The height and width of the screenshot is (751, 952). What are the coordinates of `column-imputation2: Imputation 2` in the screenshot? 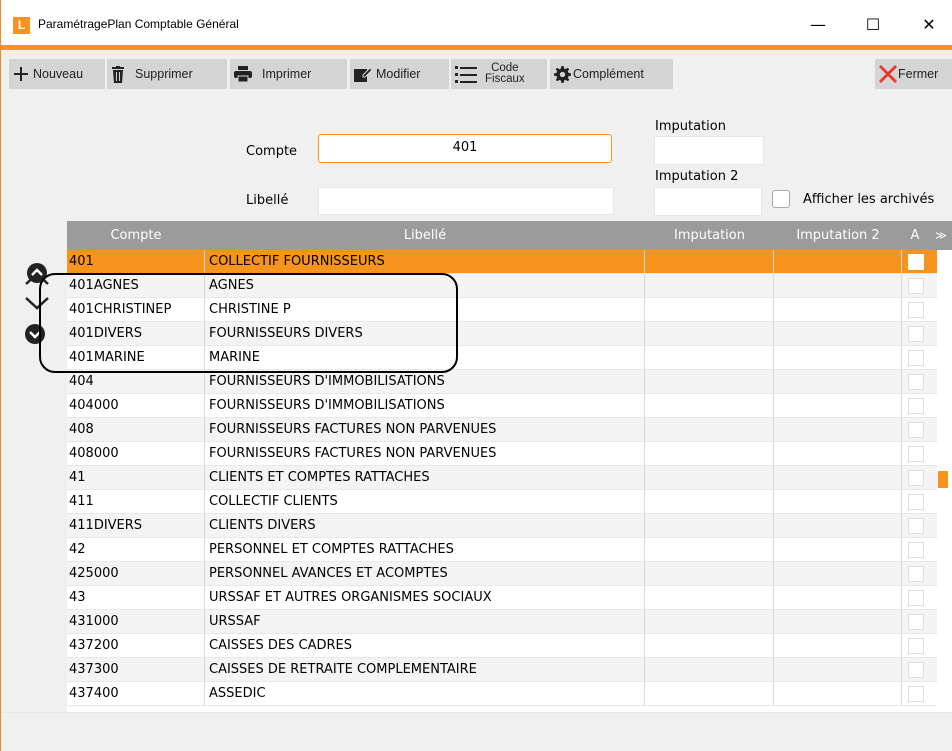 It's located at (838, 235).